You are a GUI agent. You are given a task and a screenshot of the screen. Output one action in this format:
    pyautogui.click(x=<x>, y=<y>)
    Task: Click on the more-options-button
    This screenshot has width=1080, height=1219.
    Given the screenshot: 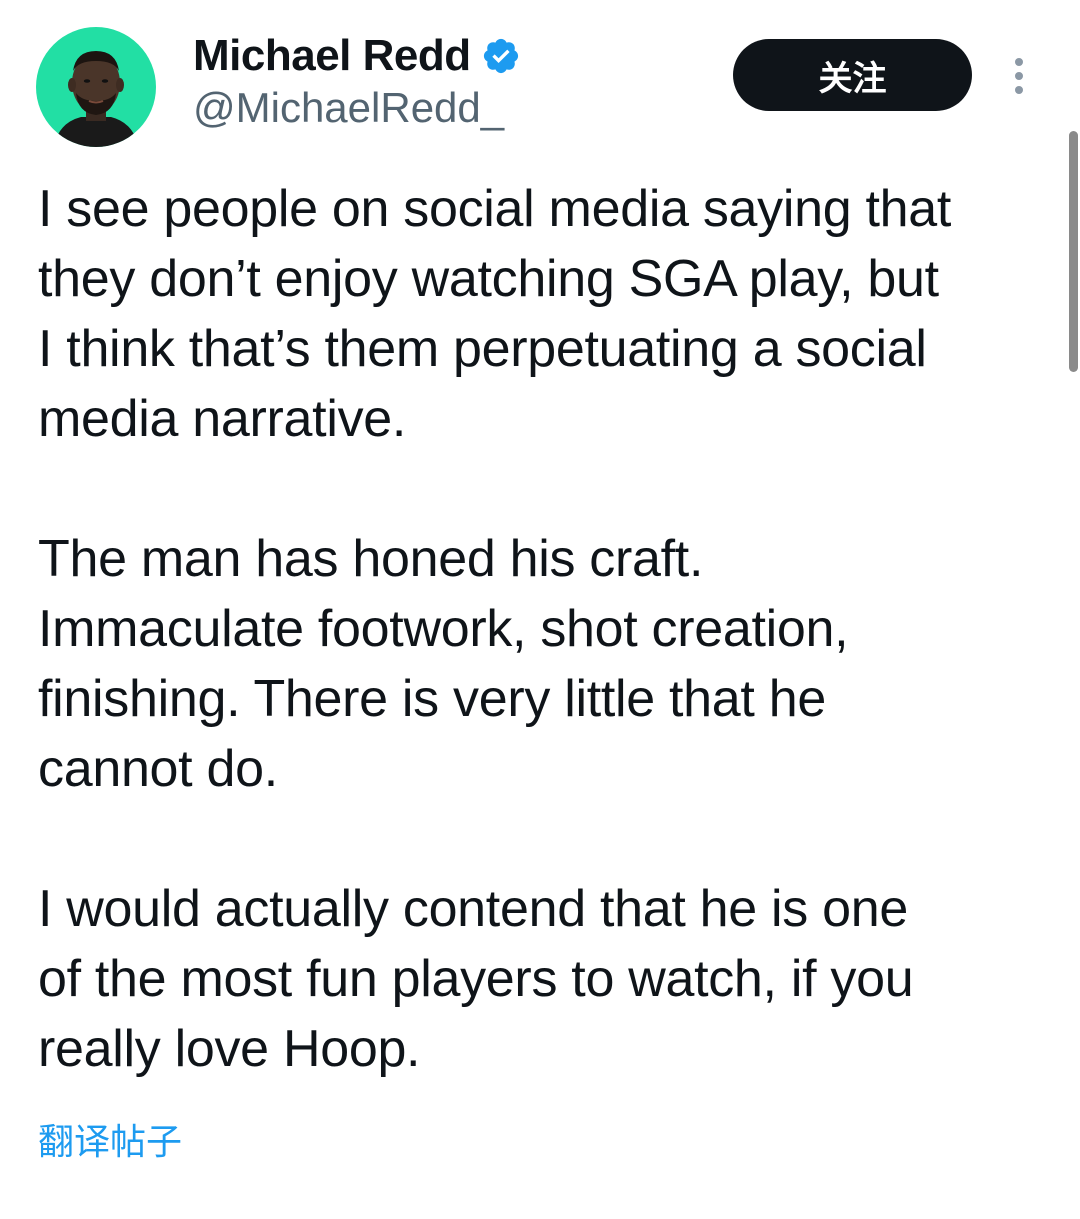 What is the action you would take?
    pyautogui.click(x=1019, y=76)
    